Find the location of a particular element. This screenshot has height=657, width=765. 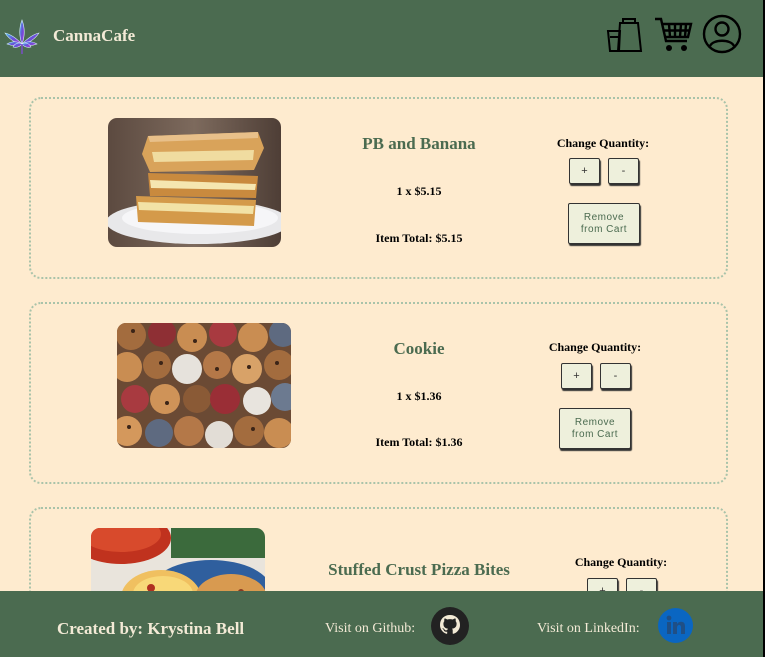

pizza-bites-image is located at coordinates (178, 559).